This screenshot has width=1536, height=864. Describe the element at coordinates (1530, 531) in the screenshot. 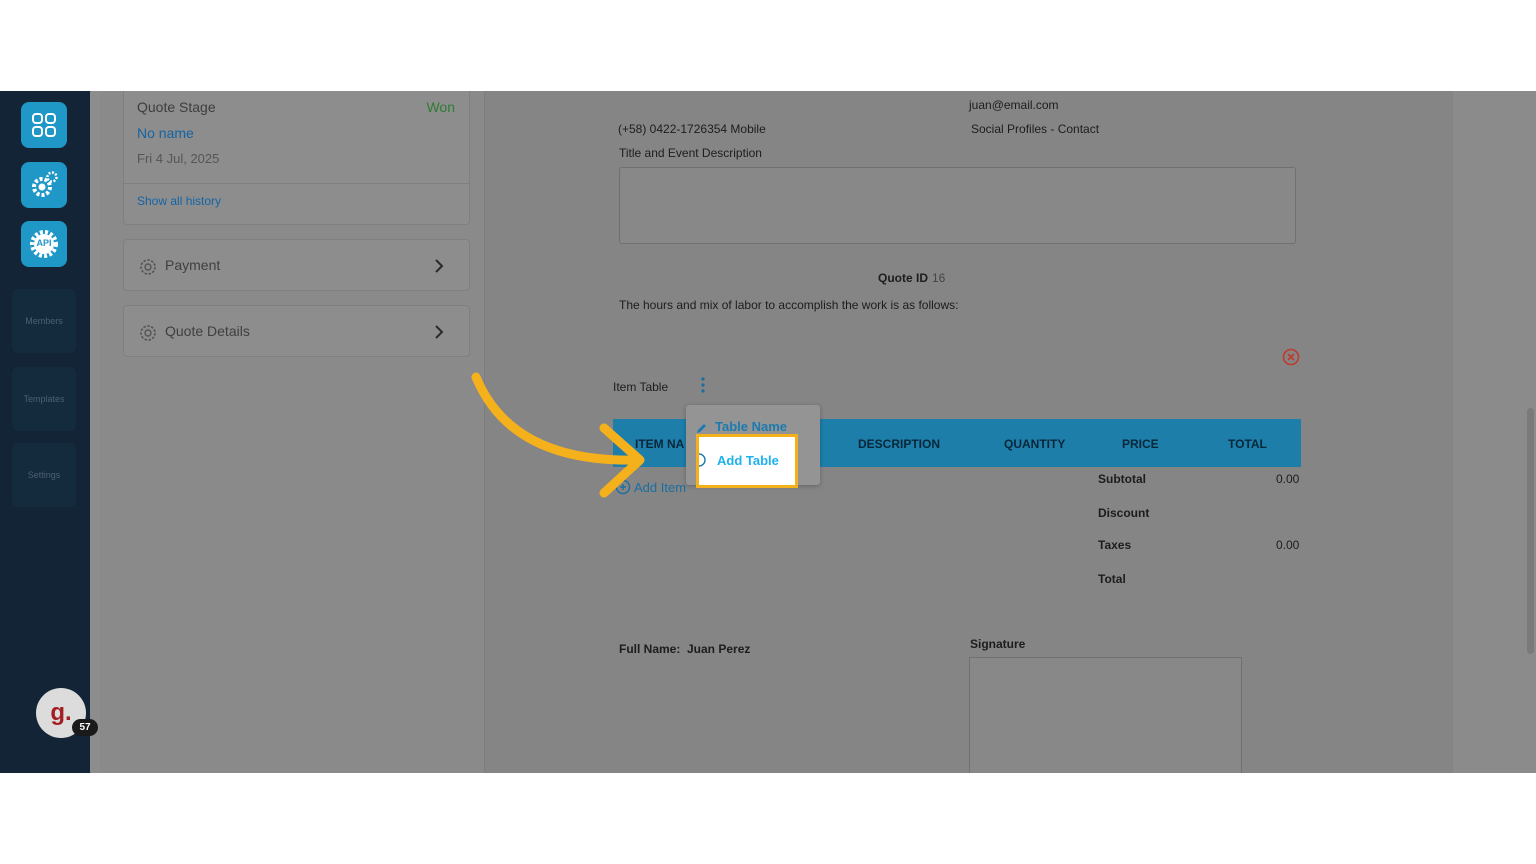

I see `scrollbar-thumb` at that location.